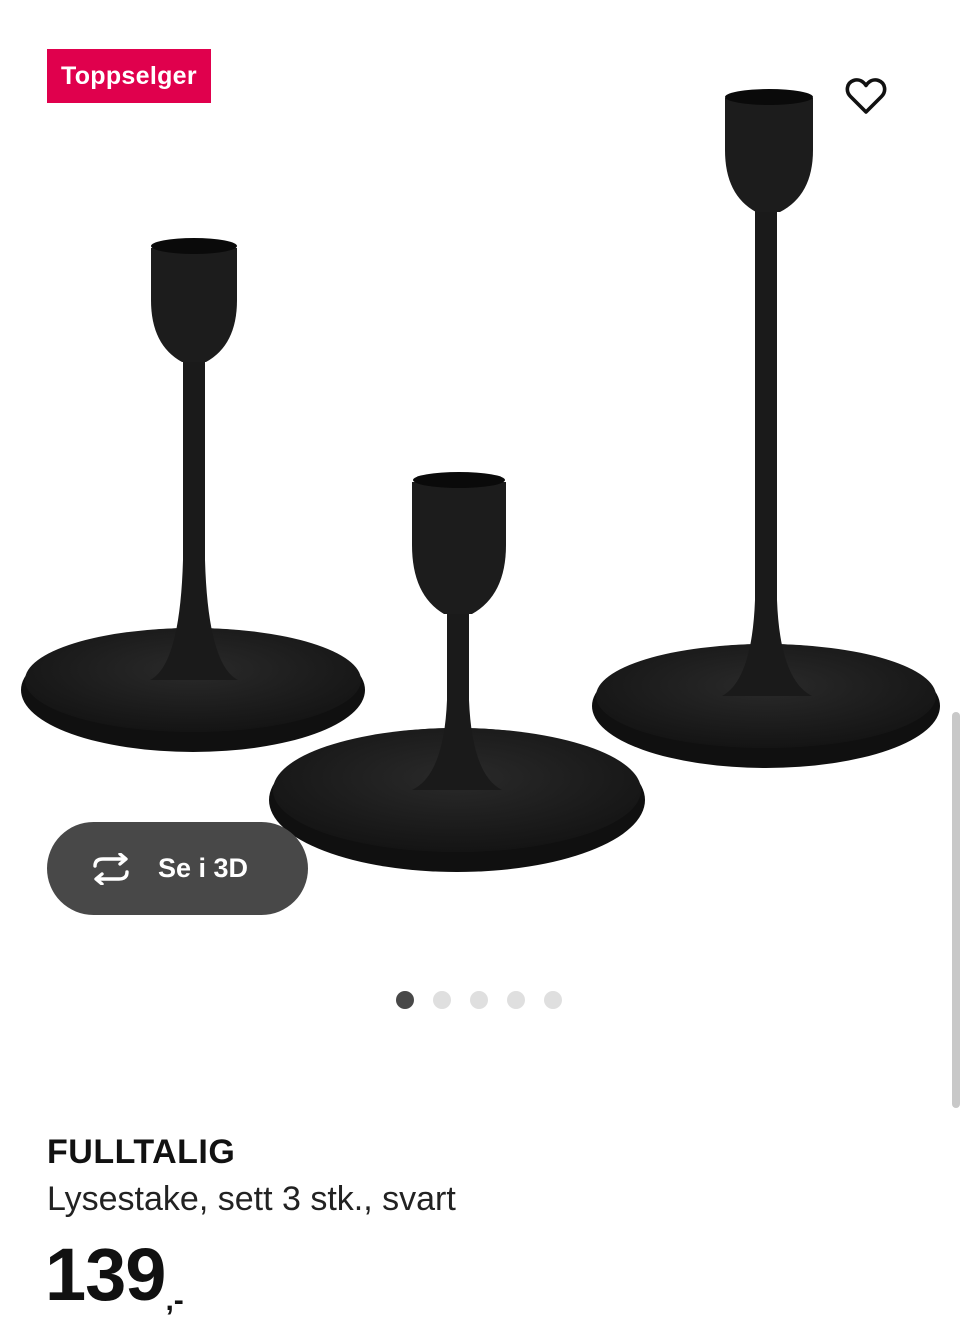 Image resolution: width=960 pixels, height=1327 pixels. I want to click on top-seller-badge: Toppselger, so click(129, 76).